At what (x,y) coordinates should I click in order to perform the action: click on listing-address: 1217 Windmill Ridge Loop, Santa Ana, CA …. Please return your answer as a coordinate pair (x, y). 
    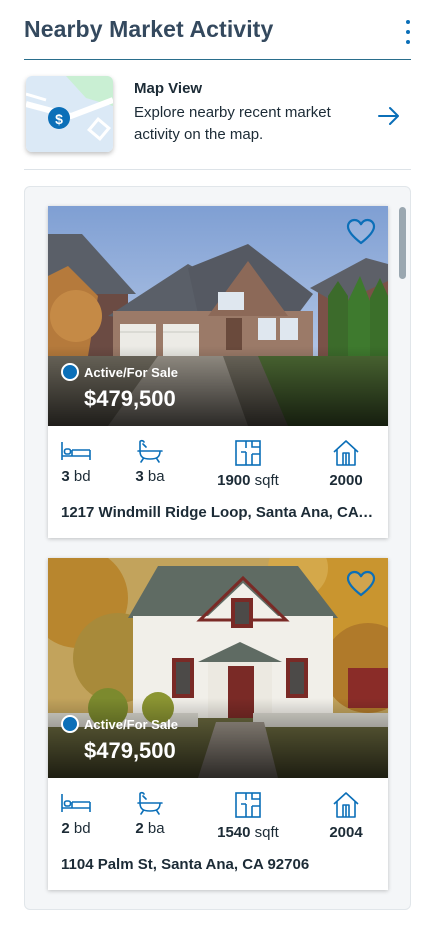
    Looking at the image, I should click on (219, 512).